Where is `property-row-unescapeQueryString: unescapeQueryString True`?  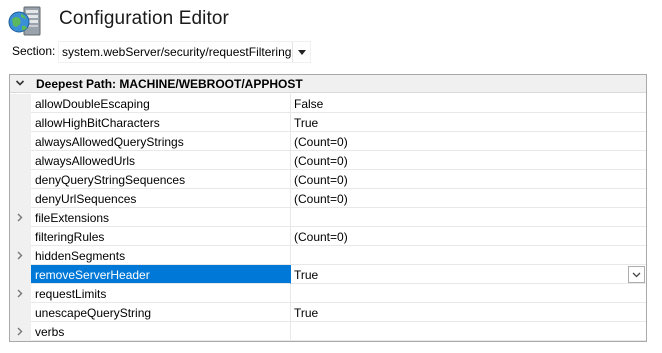
property-row-unescapeQueryString: unescapeQueryString True is located at coordinates (328, 312).